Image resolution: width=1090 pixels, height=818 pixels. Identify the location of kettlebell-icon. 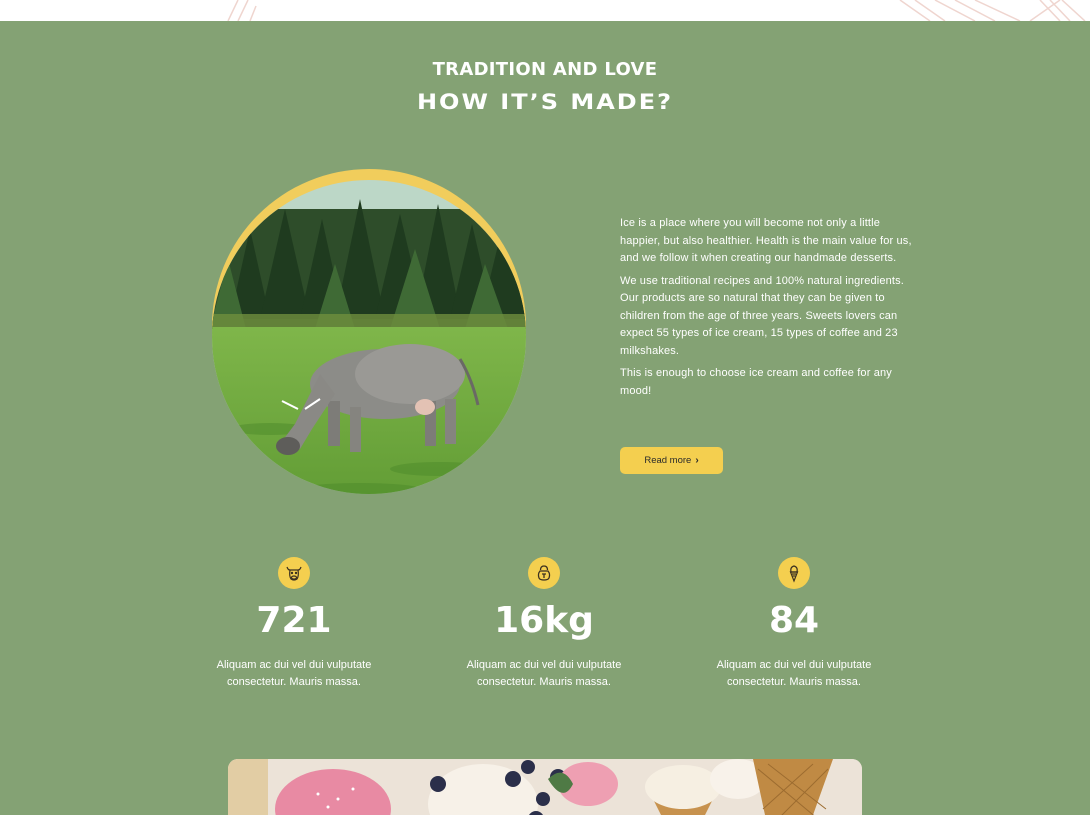
(544, 573).